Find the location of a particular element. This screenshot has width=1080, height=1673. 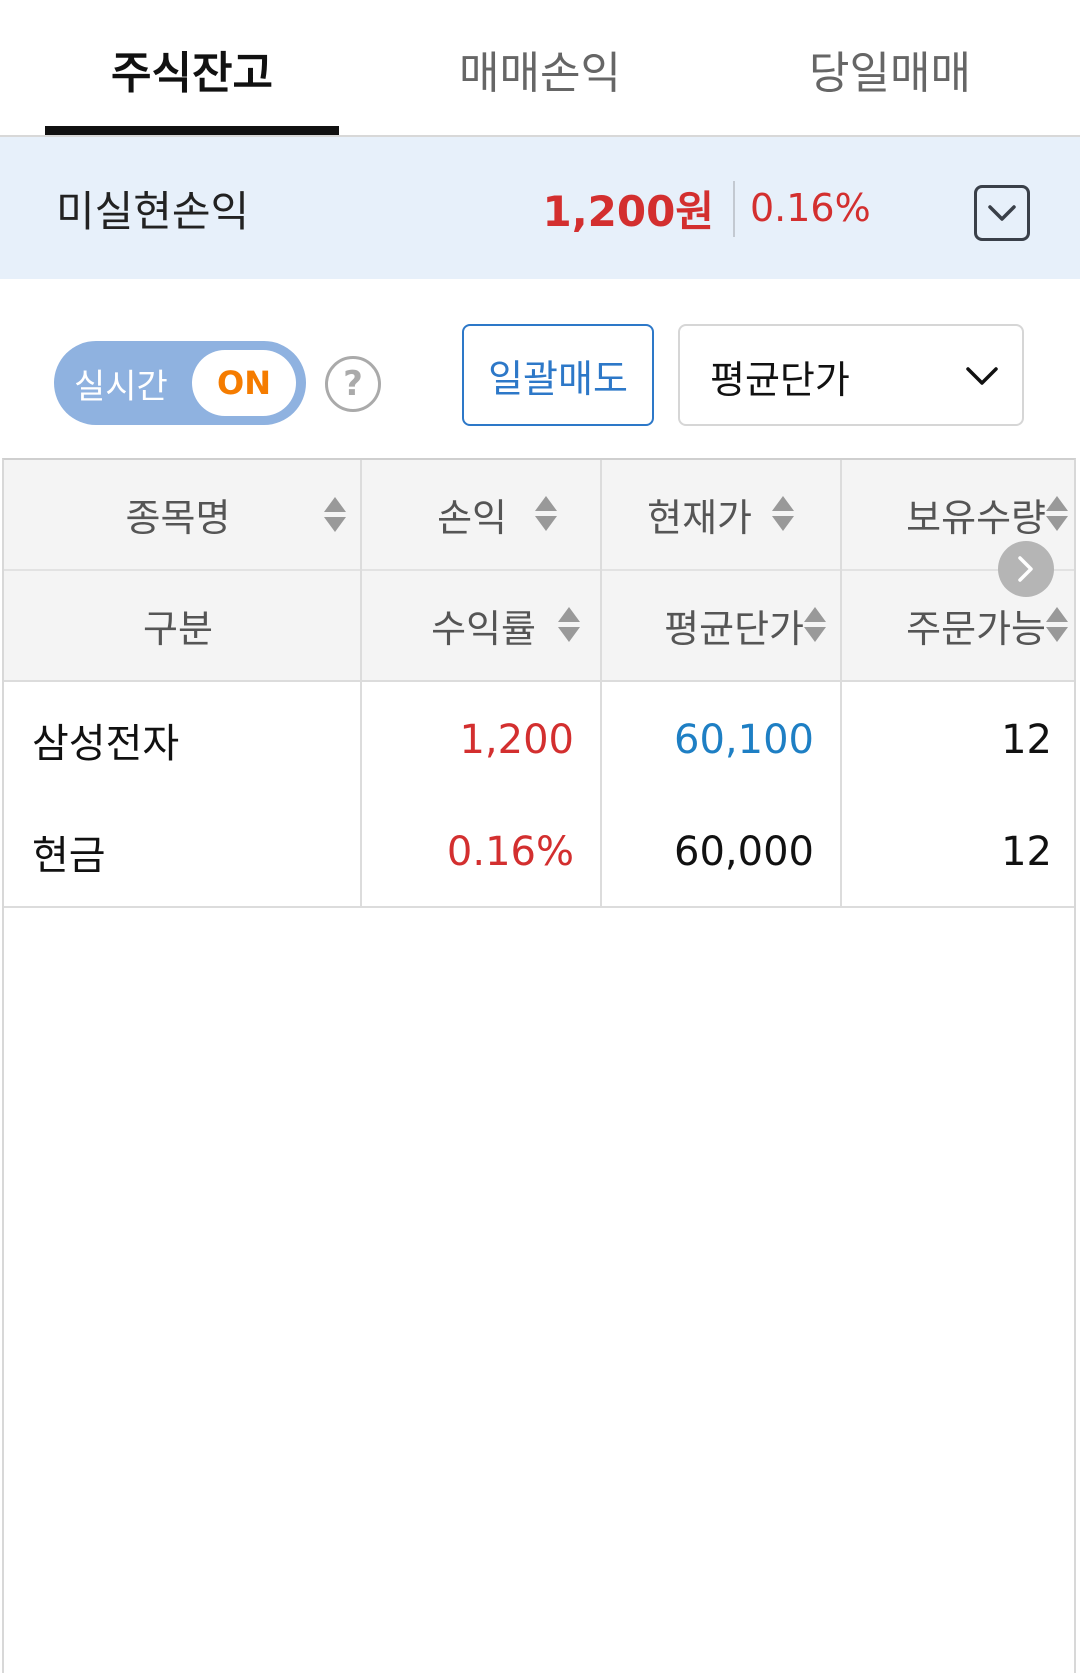

row-divider is located at coordinates (539, 907).